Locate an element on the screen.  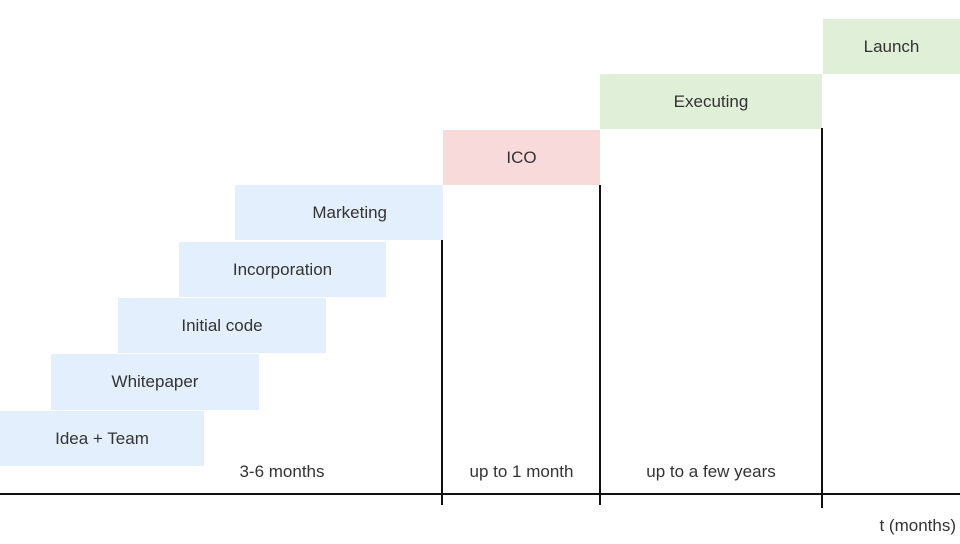
duration-ico: up to 1 month is located at coordinates (521, 471).